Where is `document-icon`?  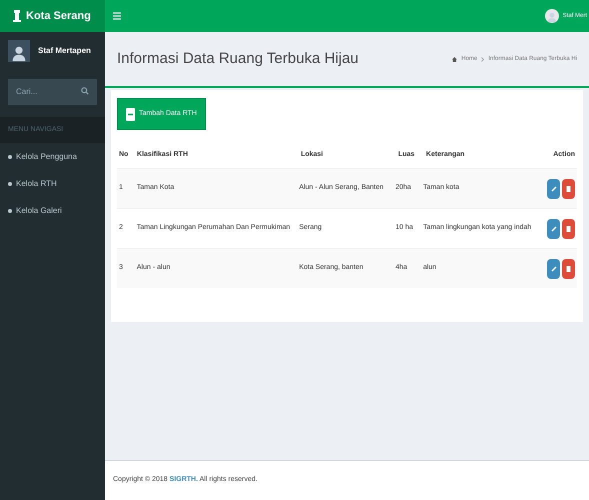
document-icon is located at coordinates (130, 114).